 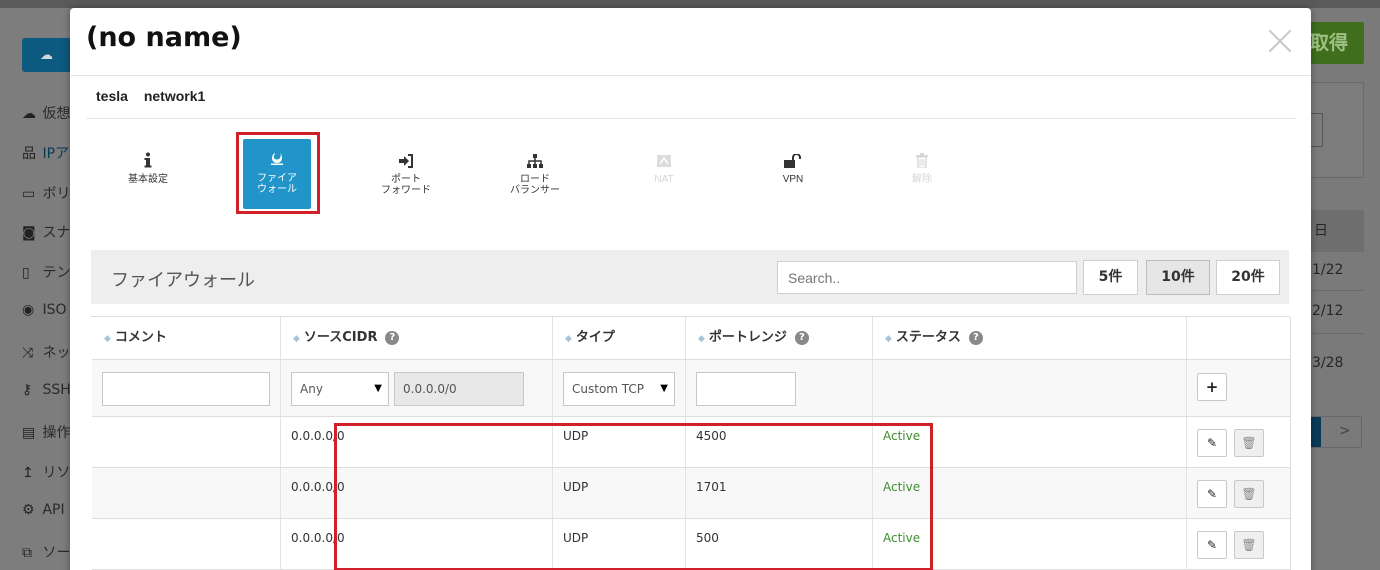 I want to click on background-nav-item: ⧉ ソー, so click(x=46, y=552).